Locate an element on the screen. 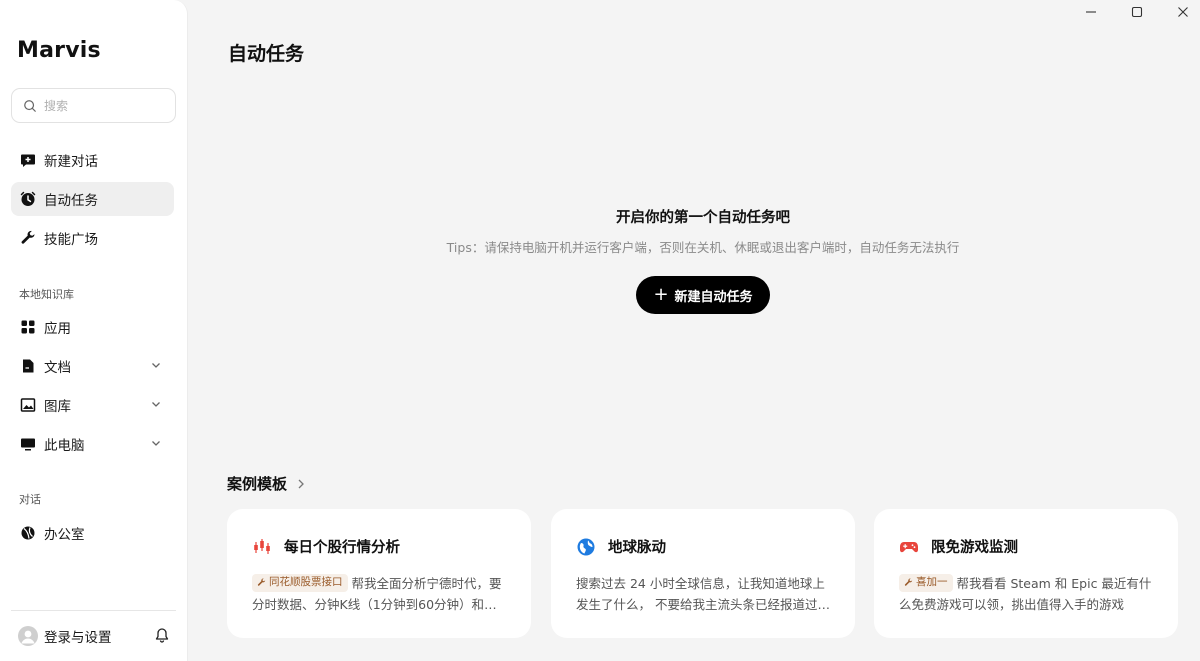  search-input is located at coordinates (104, 105).